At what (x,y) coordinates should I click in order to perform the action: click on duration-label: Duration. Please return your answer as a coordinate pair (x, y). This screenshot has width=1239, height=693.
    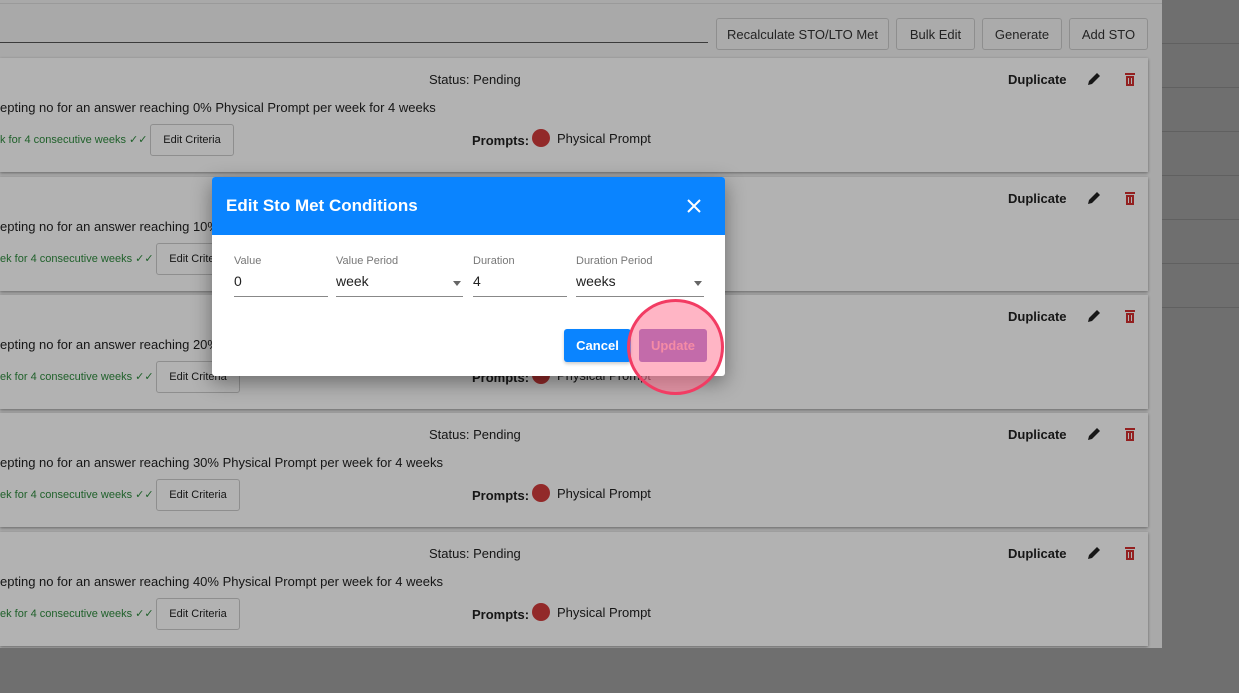
    Looking at the image, I should click on (494, 261).